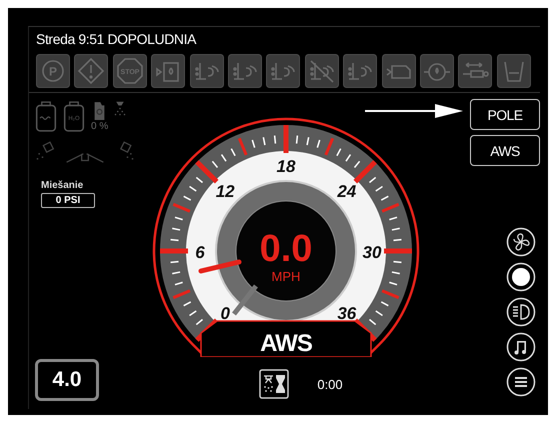  I want to click on target-speed-marker, so click(220, 267).